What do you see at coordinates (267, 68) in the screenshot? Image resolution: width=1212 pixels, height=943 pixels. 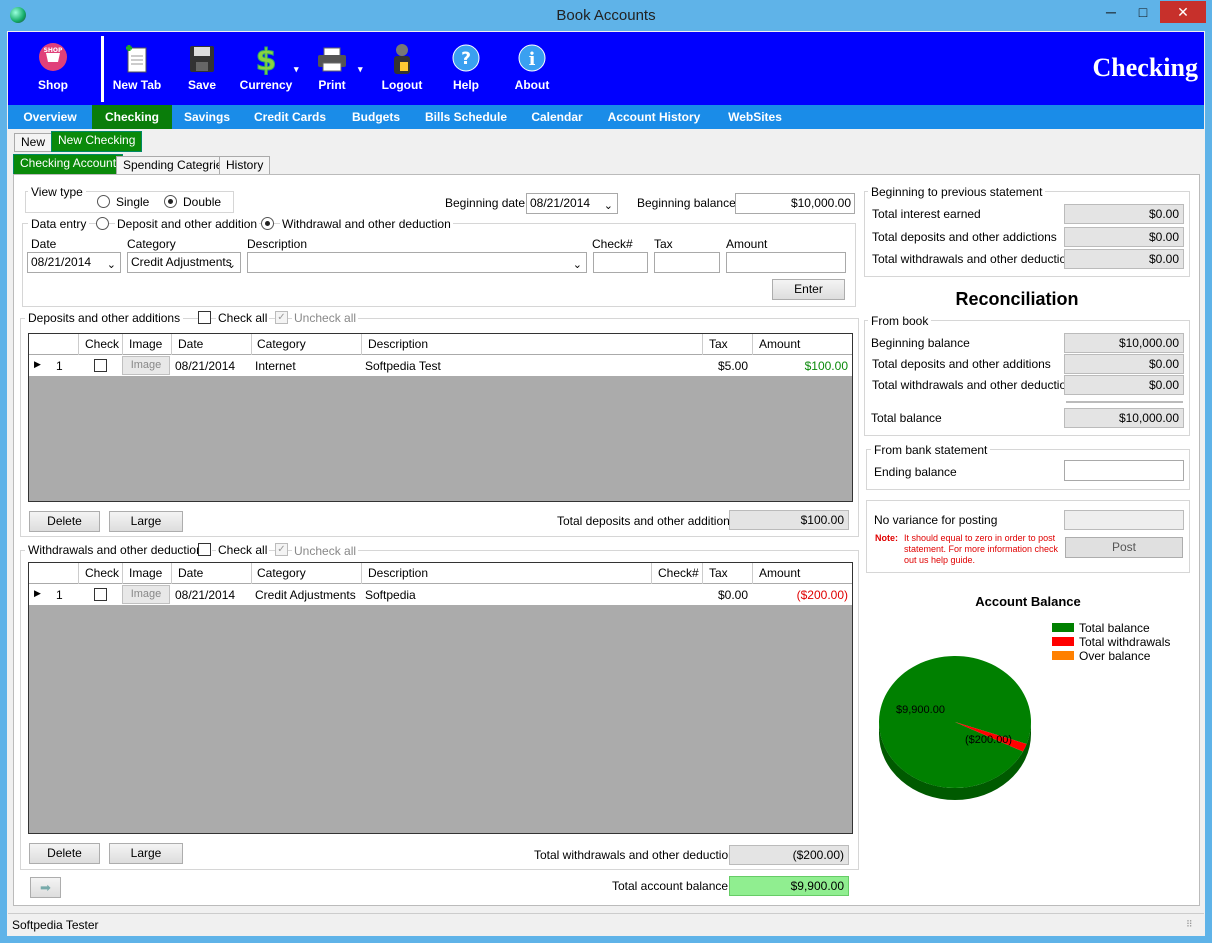 I see `currency-button: $ Currency ▾` at bounding box center [267, 68].